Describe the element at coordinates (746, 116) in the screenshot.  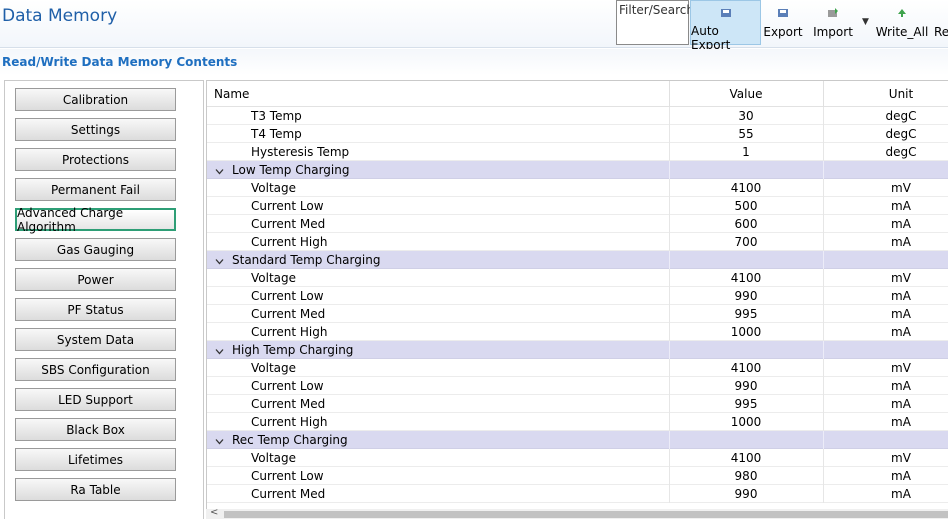
I see `row-value: 30` at that location.